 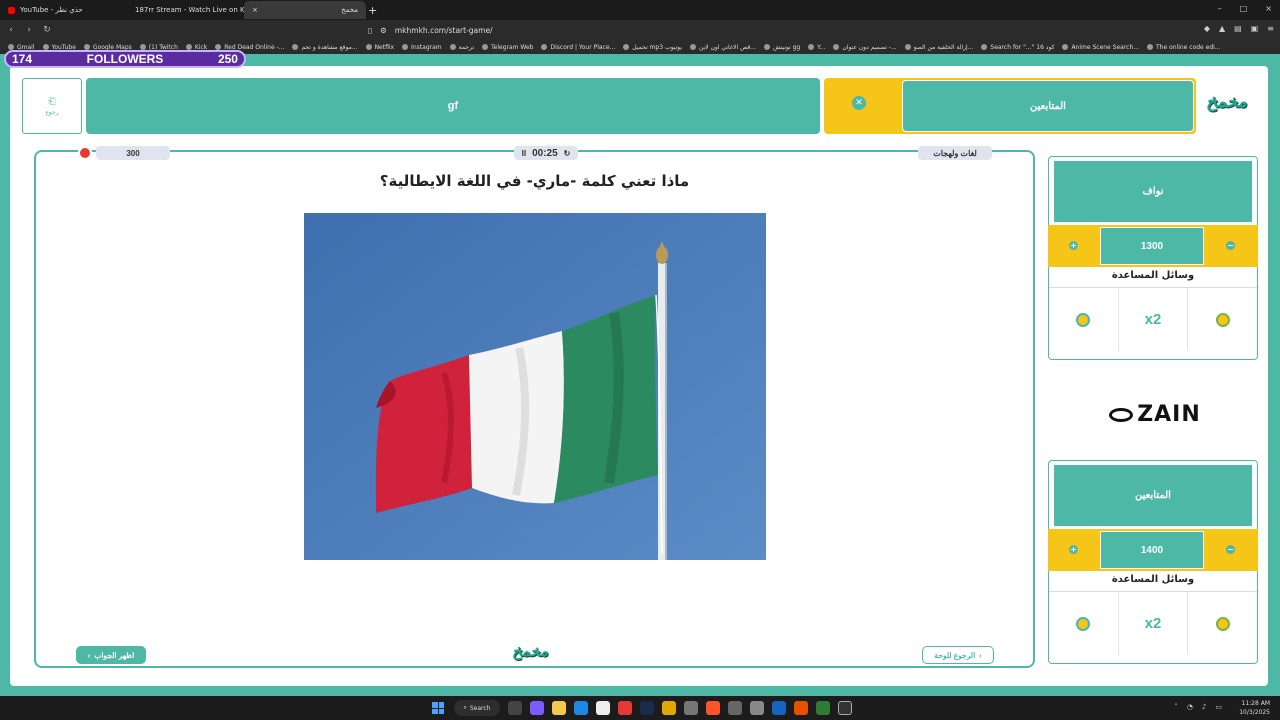 What do you see at coordinates (379, 47) in the screenshot?
I see `bookmark-item: Netflix` at bounding box center [379, 47].